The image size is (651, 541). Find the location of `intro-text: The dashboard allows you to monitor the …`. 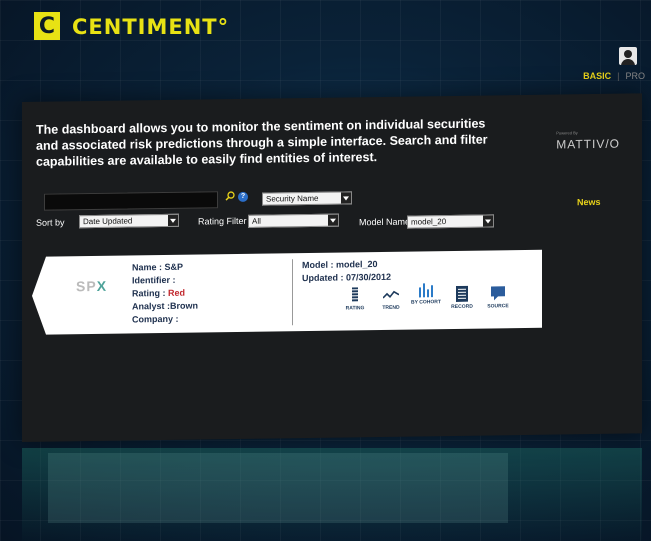

intro-text: The dashboard allows you to monitor the … is located at coordinates (262, 142).